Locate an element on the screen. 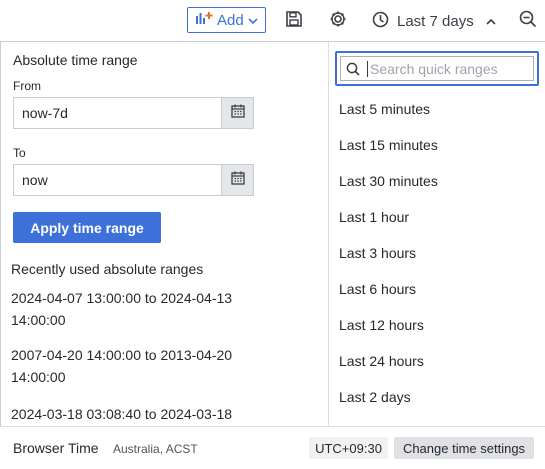 The height and width of the screenshot is (469, 545). recent-range-from: 2024-04-07 13:00:00 is located at coordinates (76, 298).